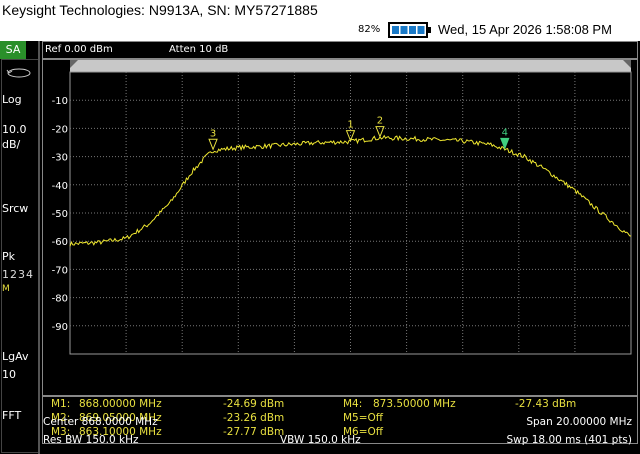  Describe the element at coordinates (380, 121) in the screenshot. I see `marker-2-label: 2` at that location.